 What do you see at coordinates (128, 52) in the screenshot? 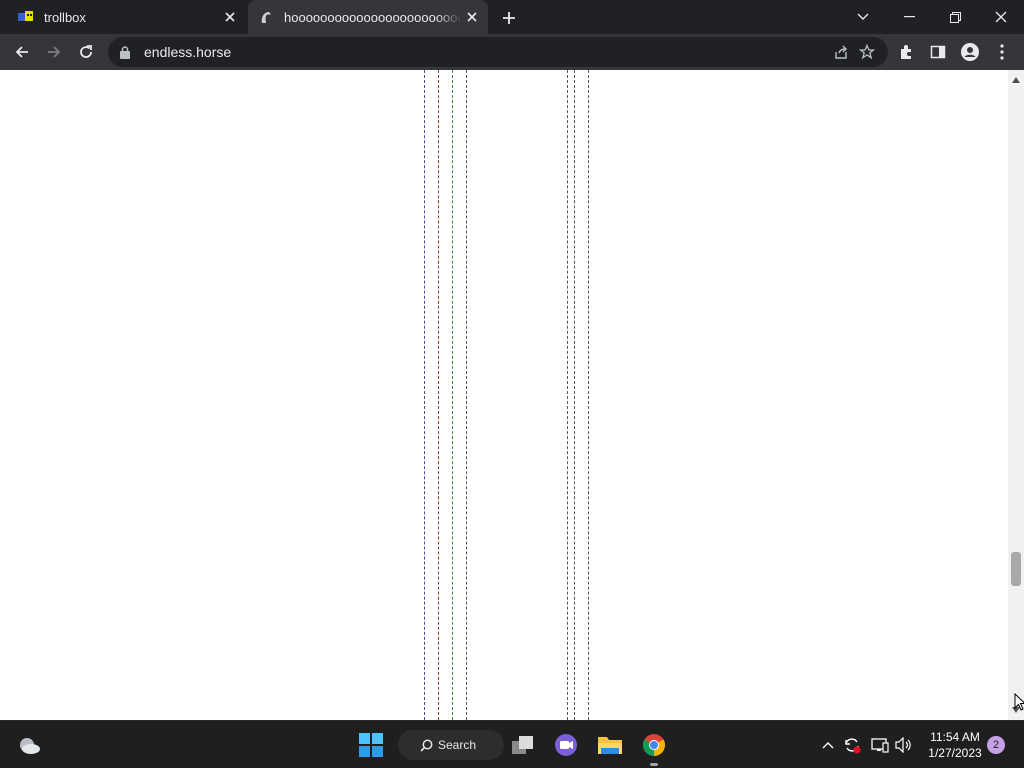
I see `lock-icon` at bounding box center [128, 52].